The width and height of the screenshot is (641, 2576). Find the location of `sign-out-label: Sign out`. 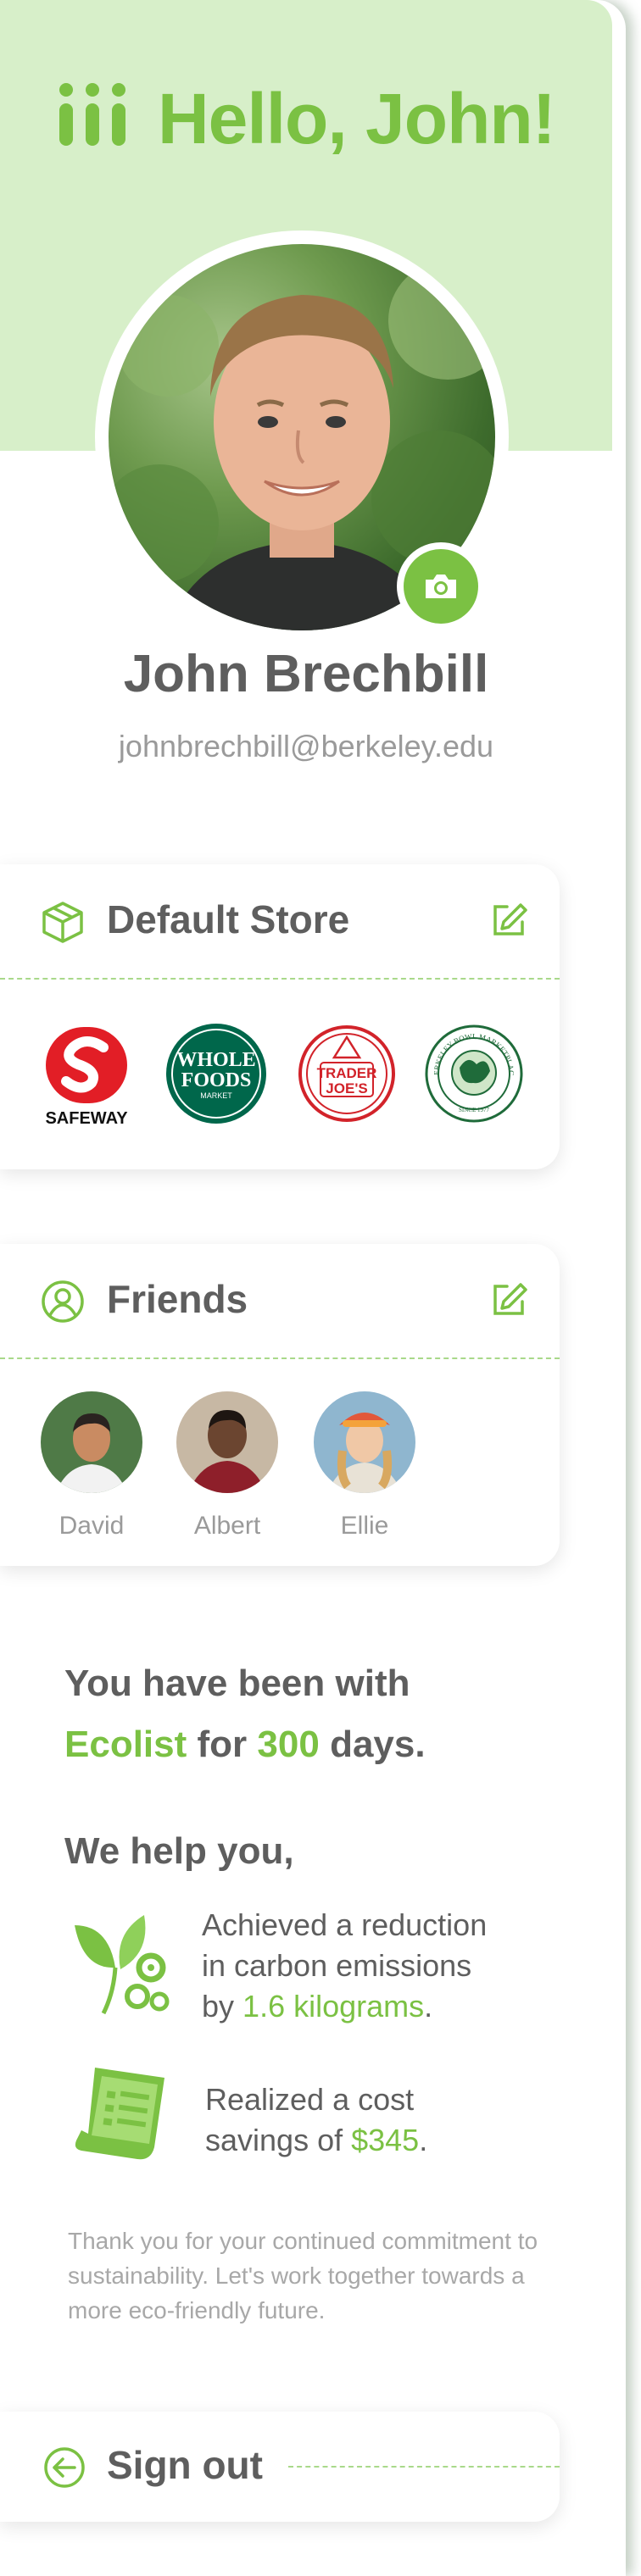

sign-out-label: Sign out is located at coordinates (185, 2465).